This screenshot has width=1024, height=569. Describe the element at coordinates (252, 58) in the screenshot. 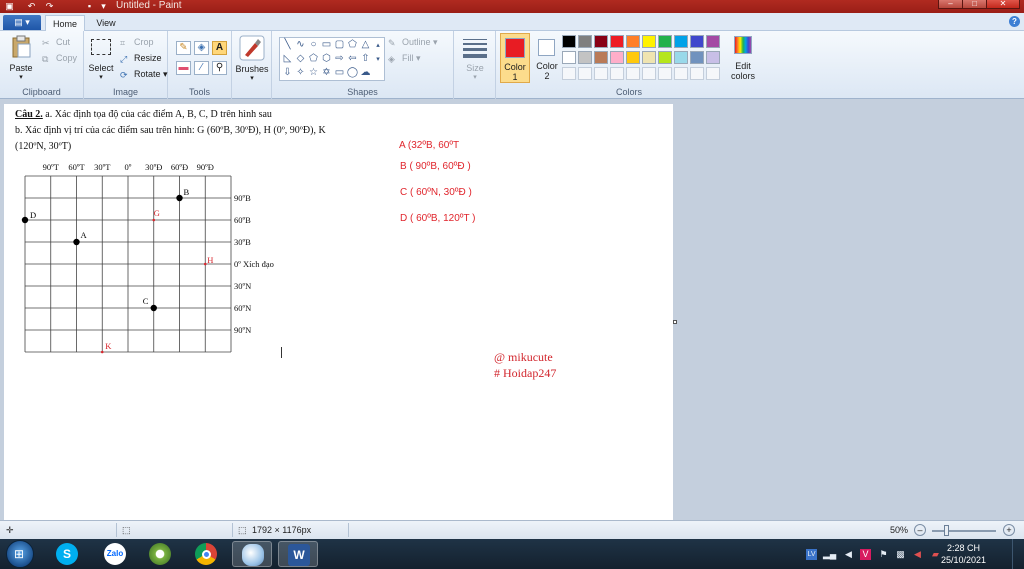

I see `brushes-button: Brushes ▾` at that location.